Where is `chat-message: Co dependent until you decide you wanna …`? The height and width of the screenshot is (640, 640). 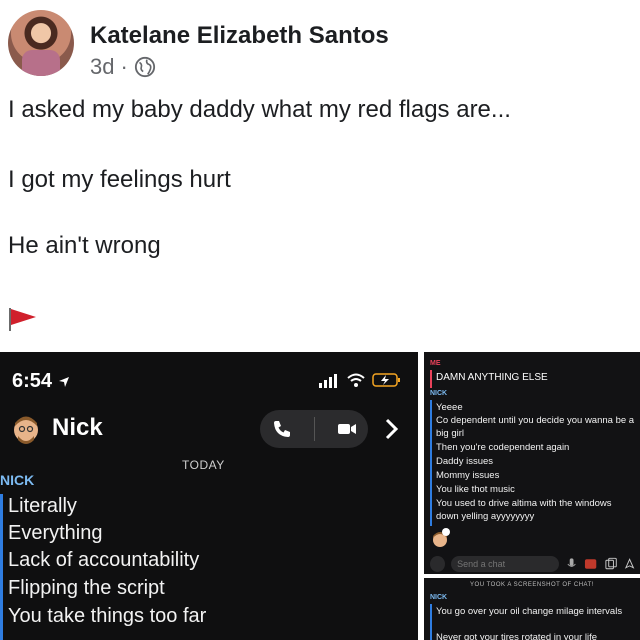 chat-message: Co dependent until you decide you wanna … is located at coordinates (535, 427).